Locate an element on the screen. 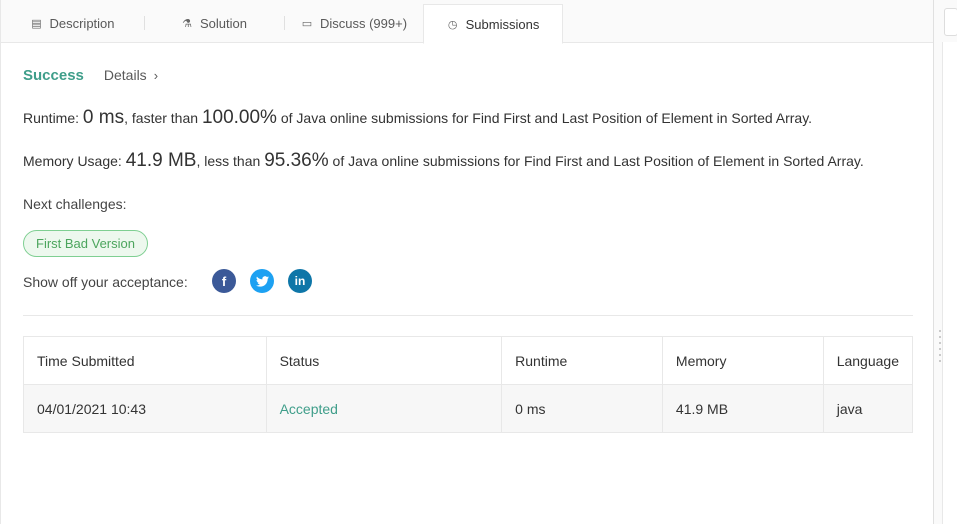 This screenshot has height=524, width=957. cell-memory: 41.9 MB is located at coordinates (742, 408).